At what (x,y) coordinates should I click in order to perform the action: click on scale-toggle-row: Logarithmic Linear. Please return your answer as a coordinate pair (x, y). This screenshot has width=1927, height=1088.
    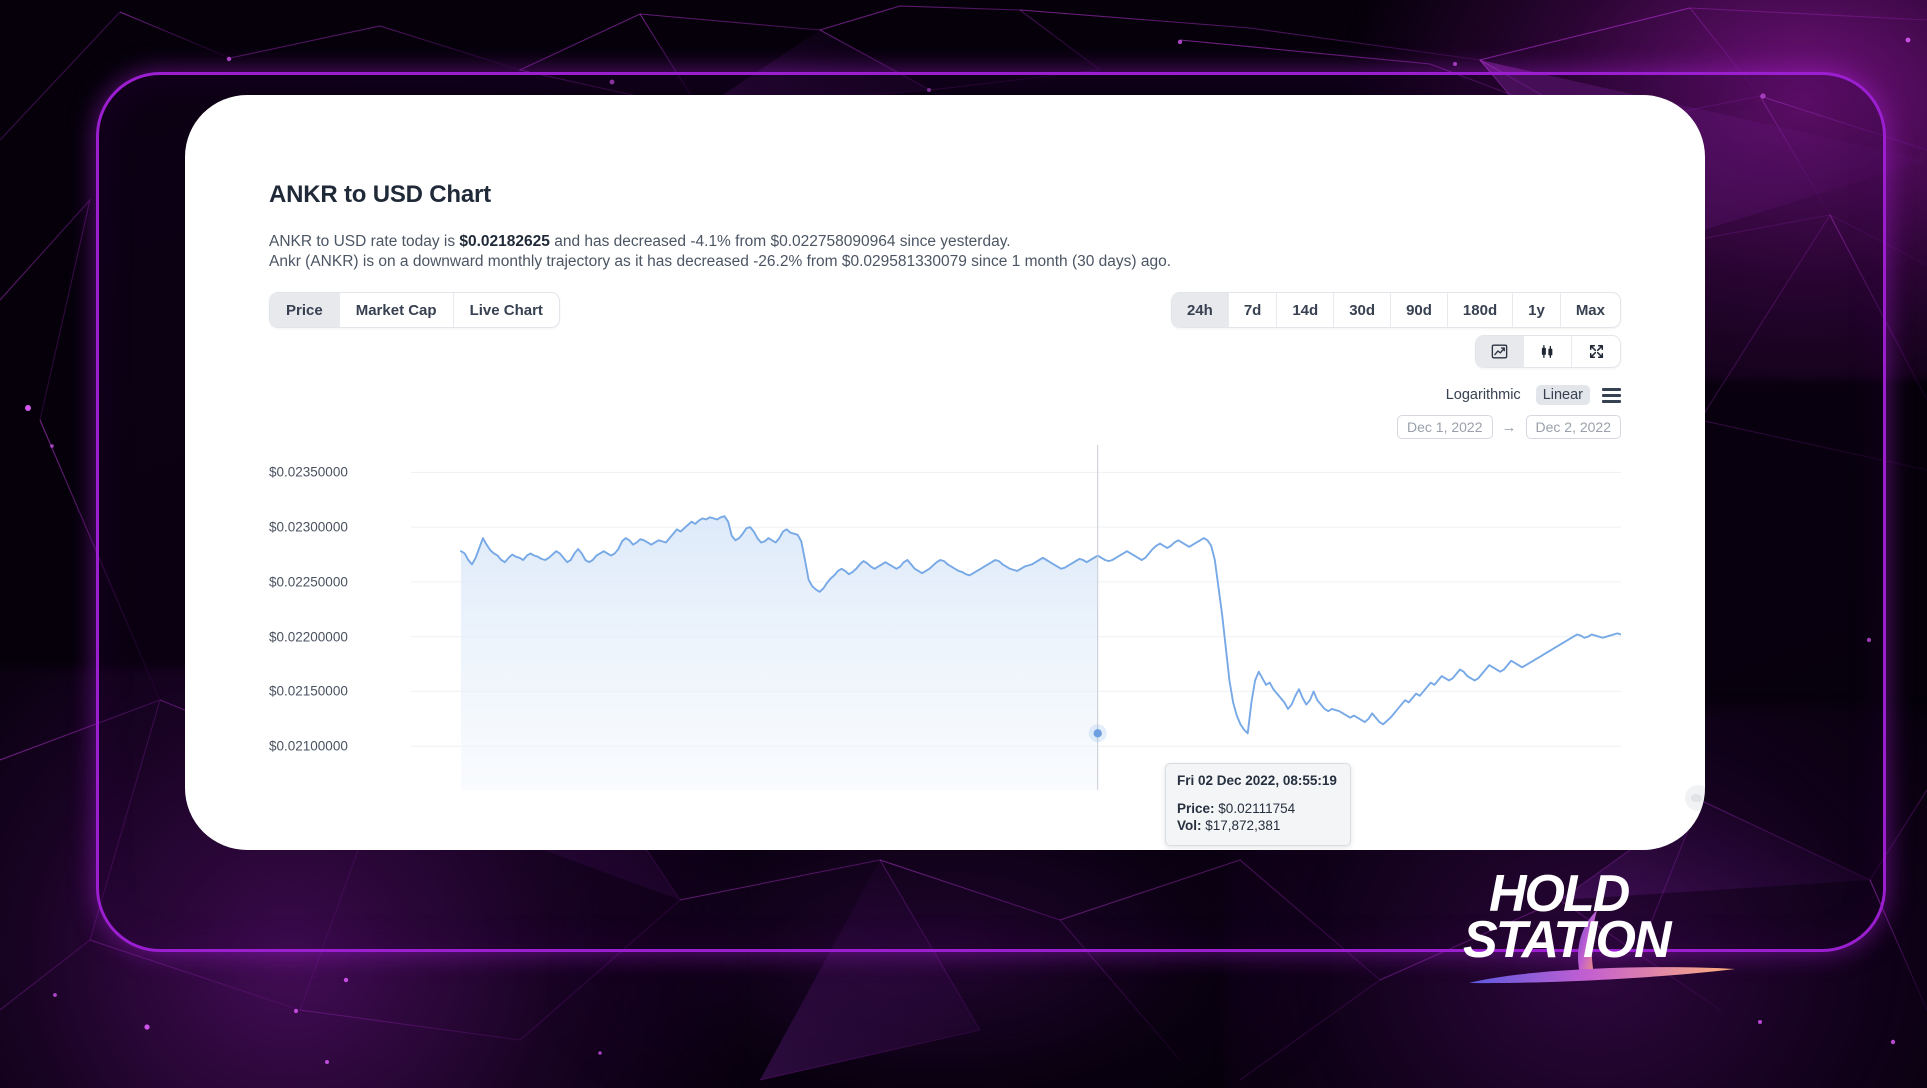
    Looking at the image, I should click on (1530, 395).